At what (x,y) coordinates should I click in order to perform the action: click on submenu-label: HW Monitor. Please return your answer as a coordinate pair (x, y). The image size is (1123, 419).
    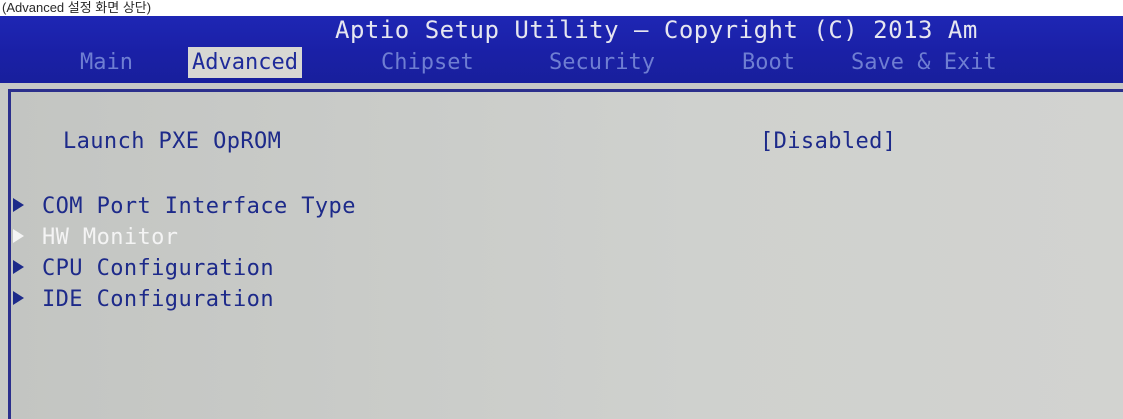
    Looking at the image, I should click on (110, 237).